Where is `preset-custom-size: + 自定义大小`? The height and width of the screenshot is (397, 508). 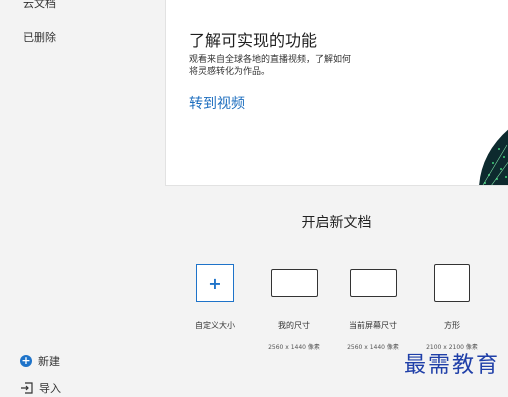
preset-custom-size: + 自定义大小 is located at coordinates (215, 296).